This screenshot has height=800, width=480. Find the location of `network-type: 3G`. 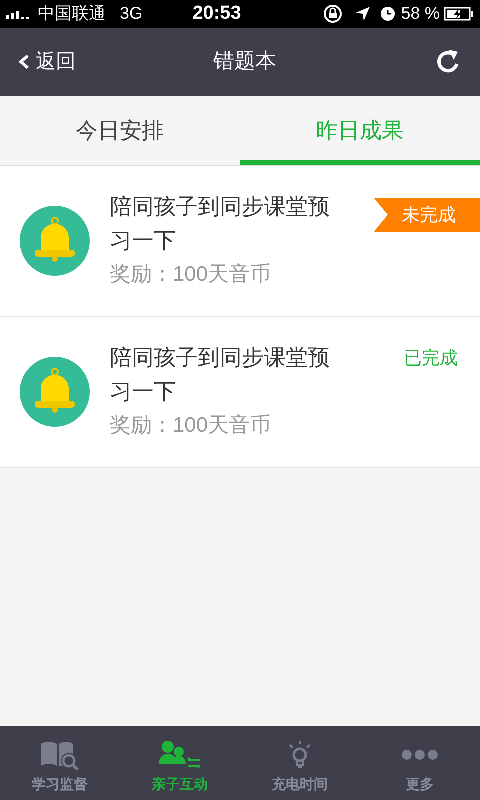

network-type: 3G is located at coordinates (131, 14).